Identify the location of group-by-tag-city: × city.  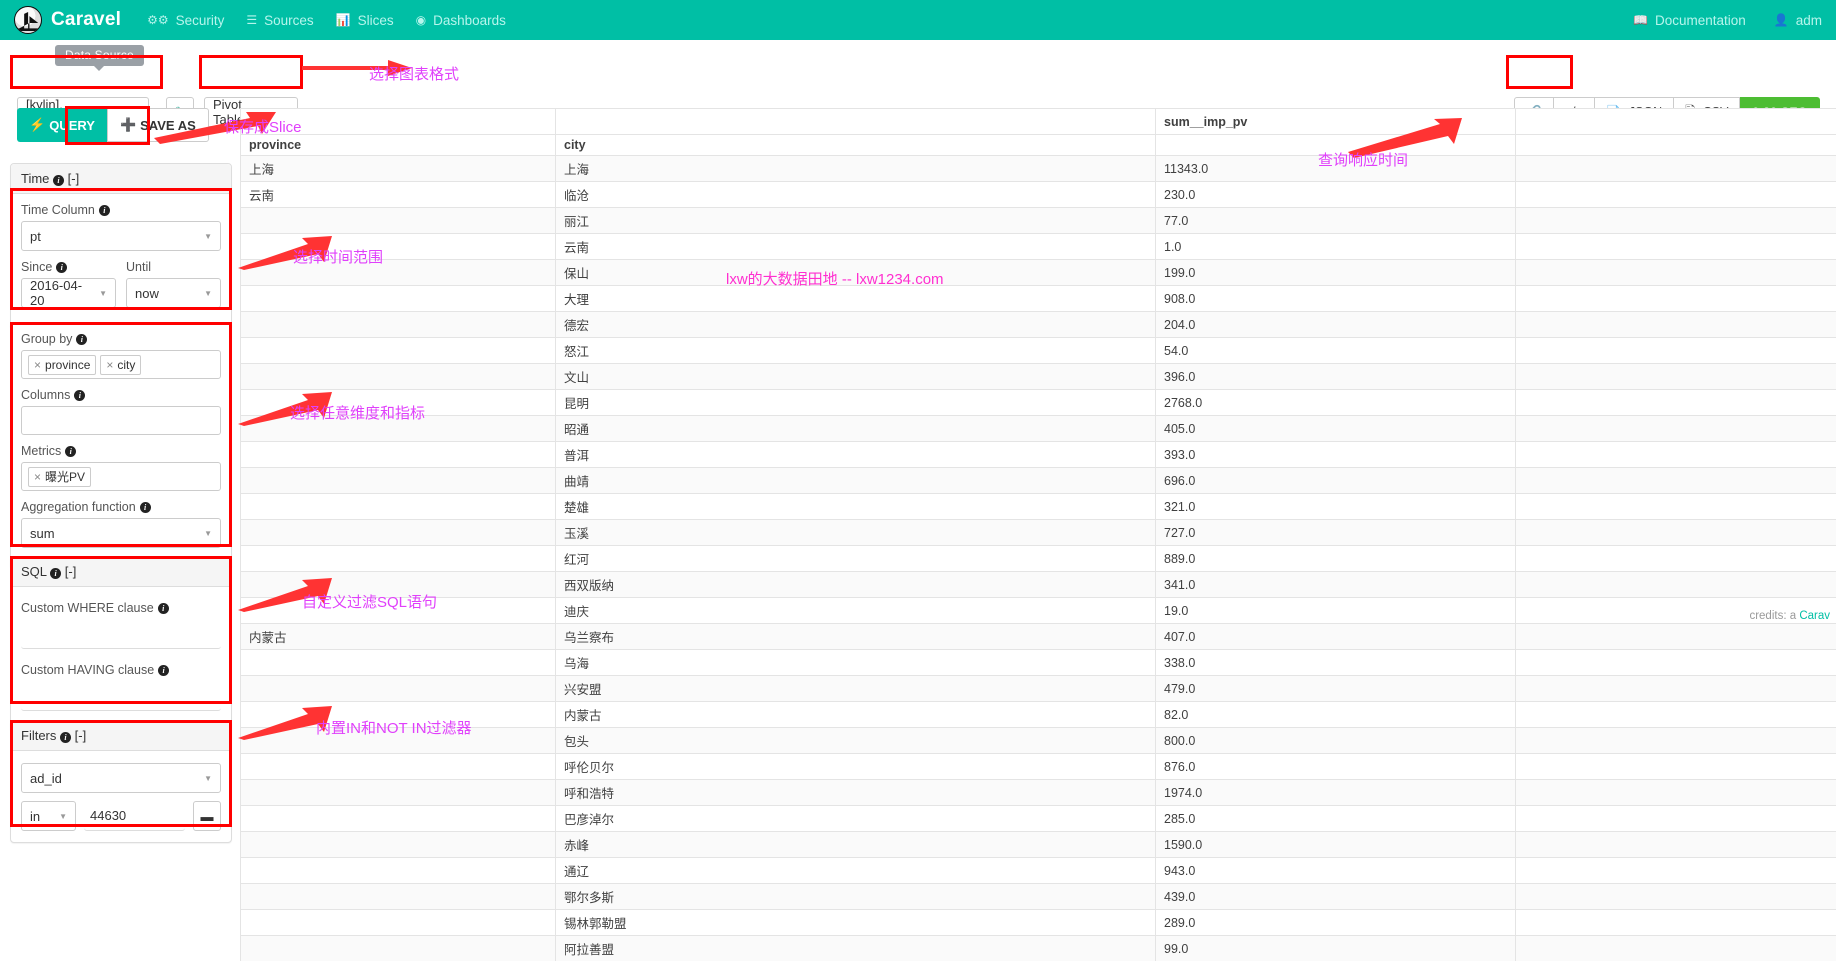
(121, 364).